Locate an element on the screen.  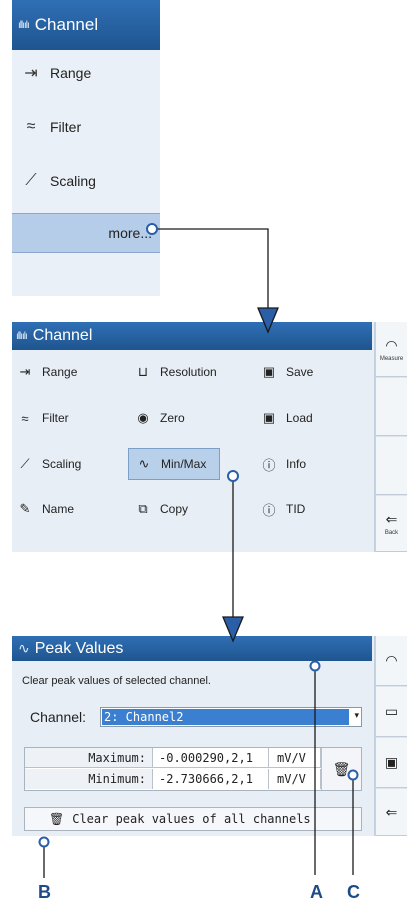
option-label: Zero is located at coordinates (172, 418).